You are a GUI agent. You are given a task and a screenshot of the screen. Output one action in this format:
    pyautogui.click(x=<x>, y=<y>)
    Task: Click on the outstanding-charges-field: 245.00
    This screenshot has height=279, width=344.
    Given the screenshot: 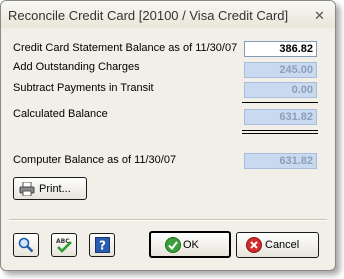 What is the action you would take?
    pyautogui.click(x=280, y=70)
    